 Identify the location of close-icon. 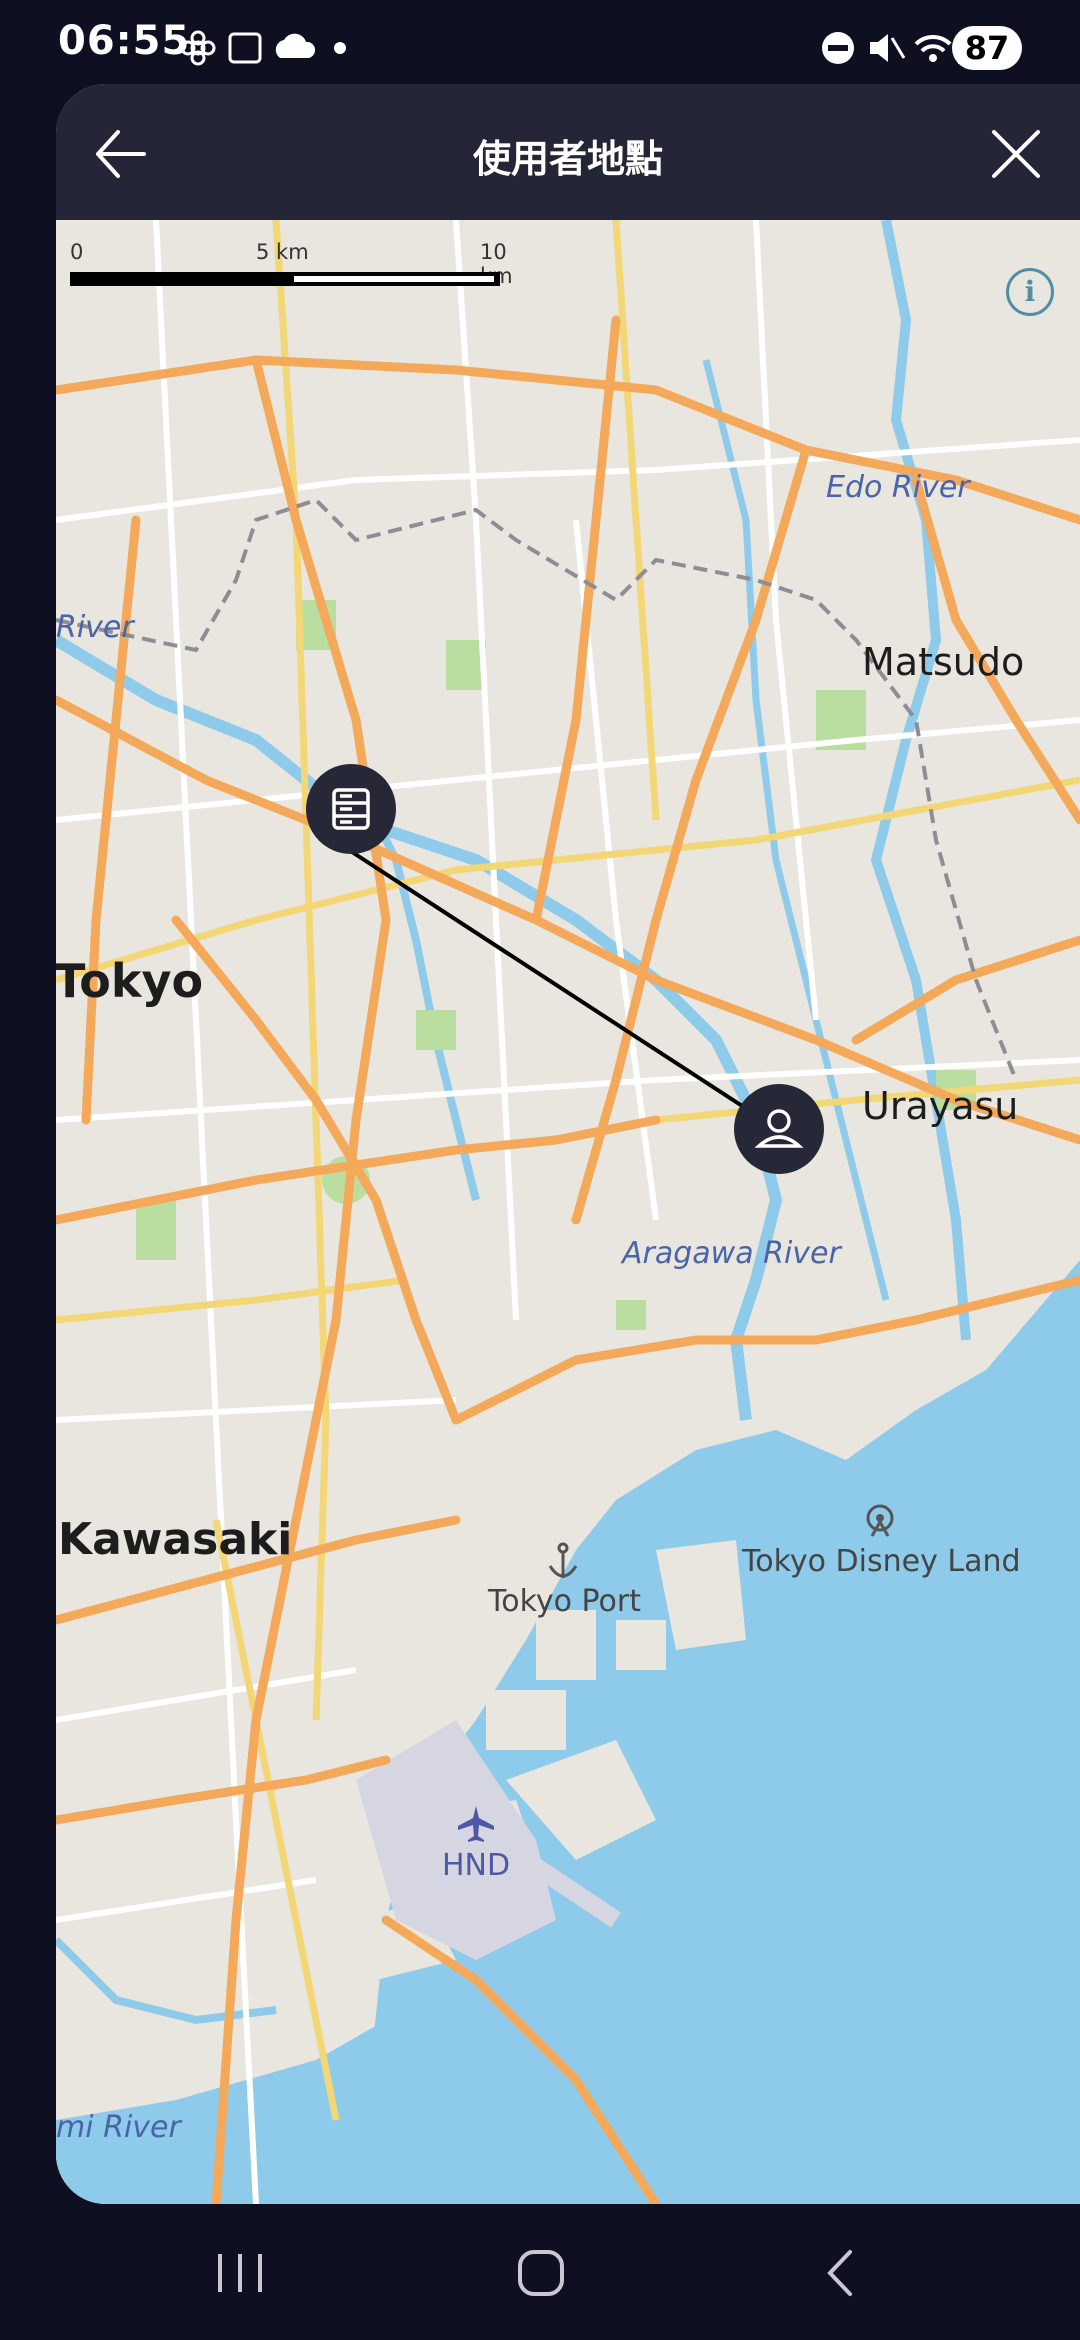
(1016, 154).